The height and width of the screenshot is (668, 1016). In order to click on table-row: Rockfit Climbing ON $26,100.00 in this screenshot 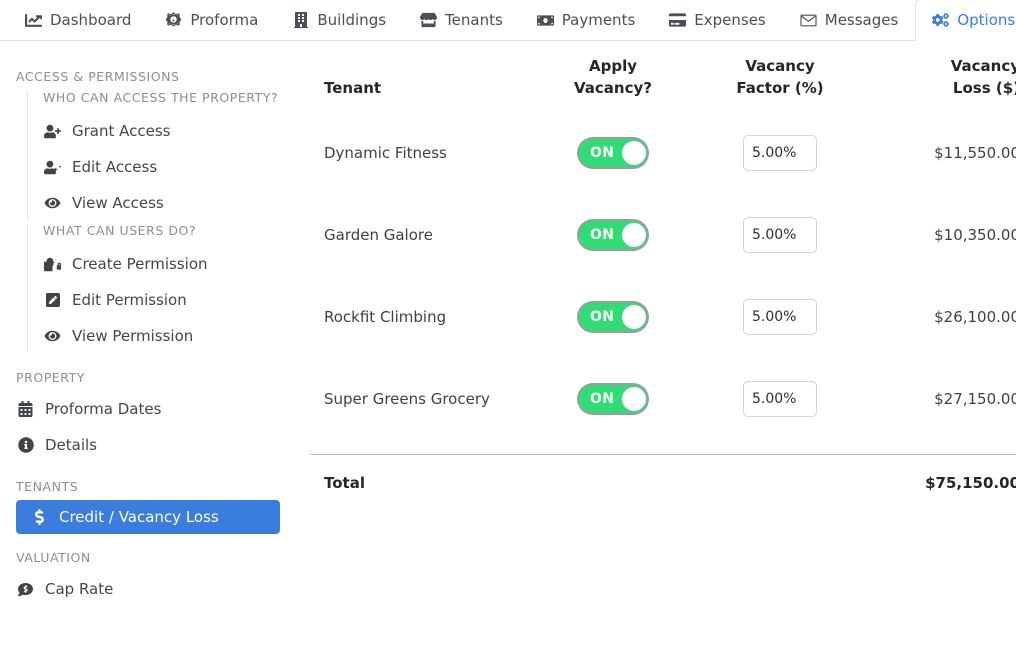, I will do `click(663, 317)`.